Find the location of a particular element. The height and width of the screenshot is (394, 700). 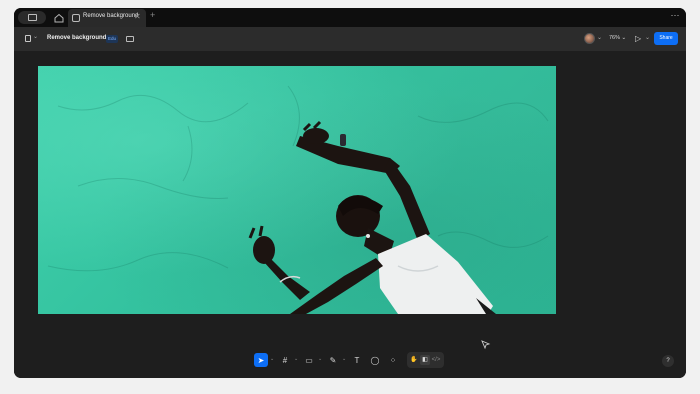

file-title: Remove background is located at coordinates (76, 38).